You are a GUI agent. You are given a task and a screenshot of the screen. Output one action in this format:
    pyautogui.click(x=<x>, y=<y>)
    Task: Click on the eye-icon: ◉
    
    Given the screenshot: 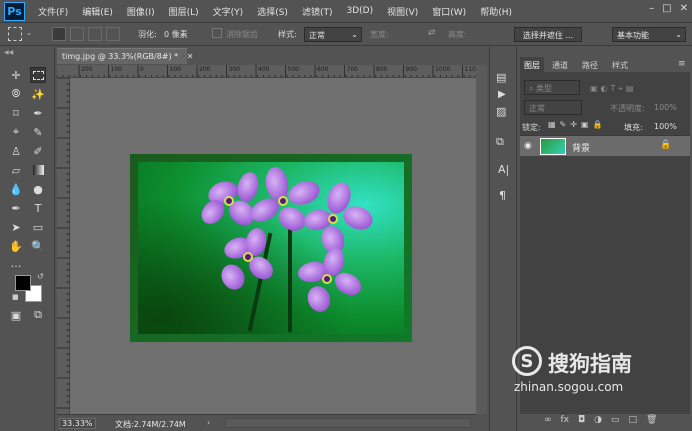 What is the action you would take?
    pyautogui.click(x=528, y=146)
    